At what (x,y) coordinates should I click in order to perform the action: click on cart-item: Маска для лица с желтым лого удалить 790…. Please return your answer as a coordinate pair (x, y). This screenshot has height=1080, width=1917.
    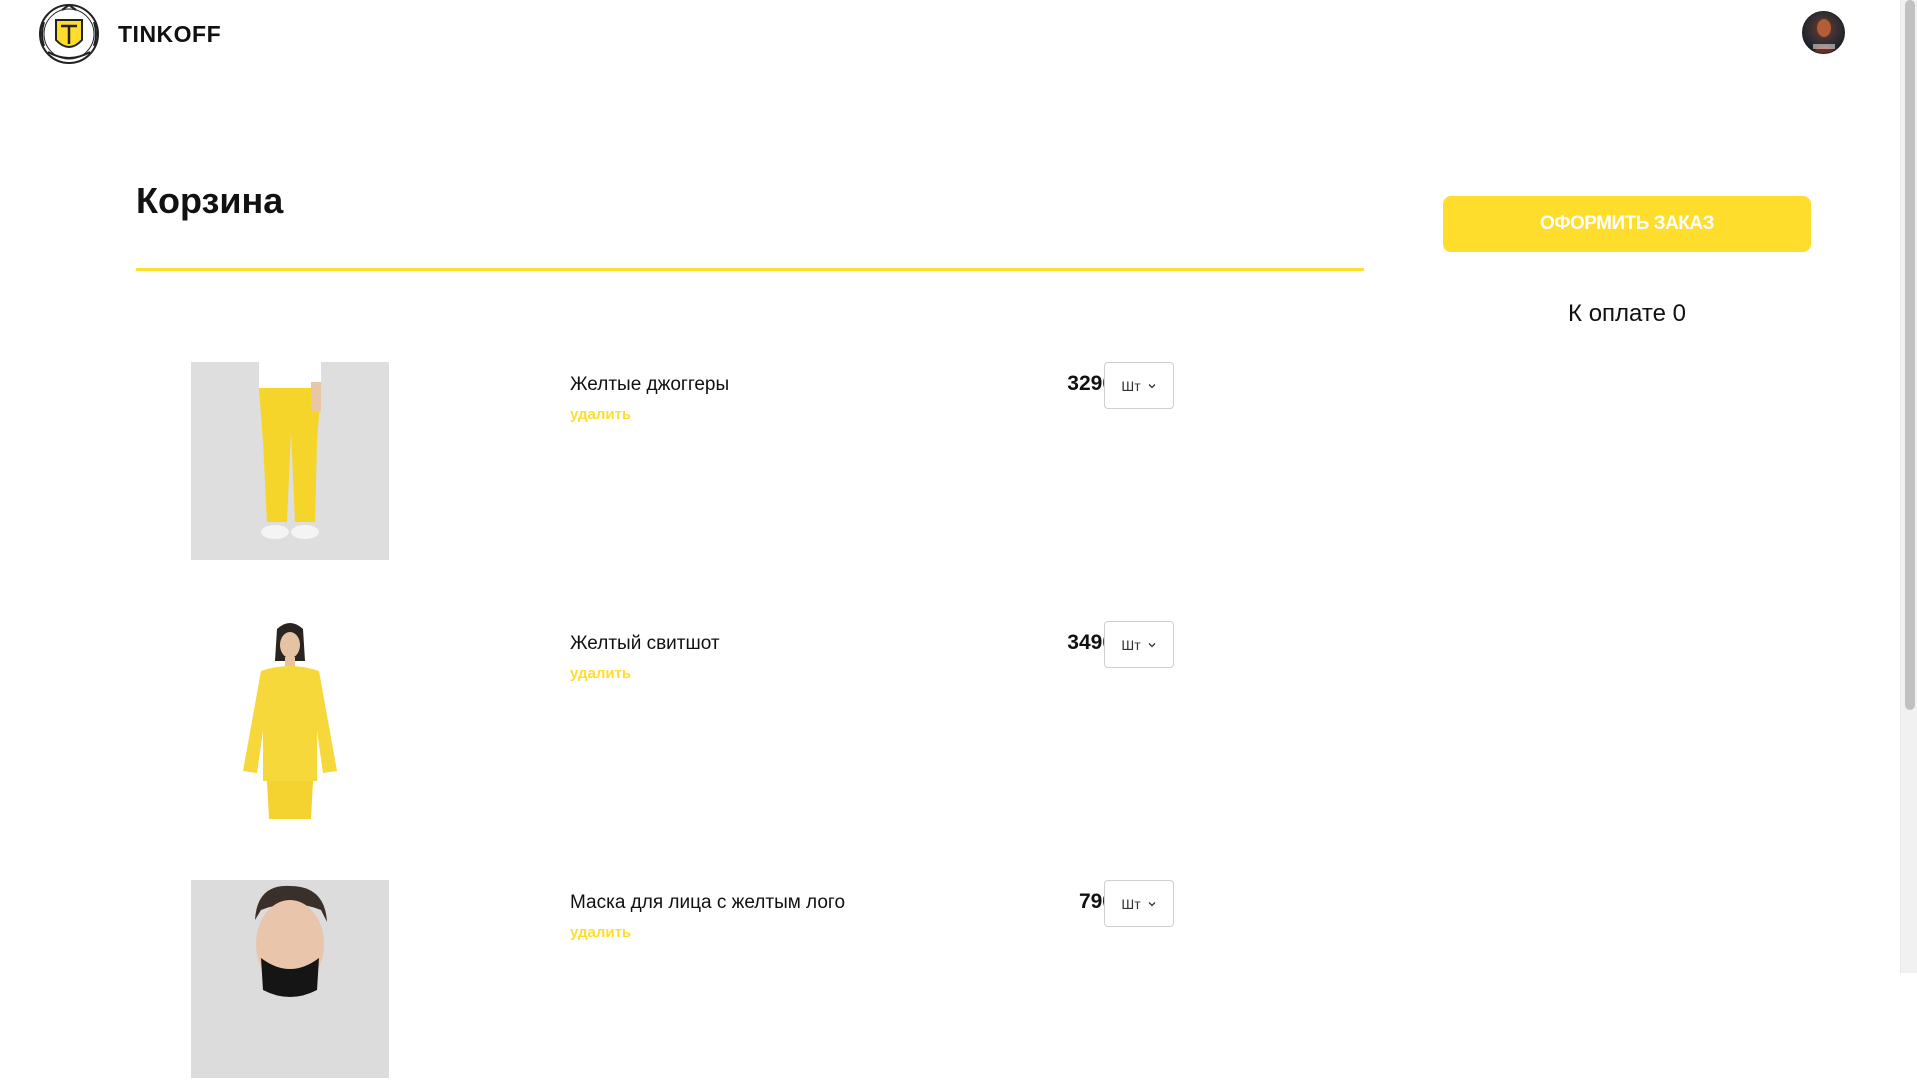
    Looking at the image, I should click on (750, 980).